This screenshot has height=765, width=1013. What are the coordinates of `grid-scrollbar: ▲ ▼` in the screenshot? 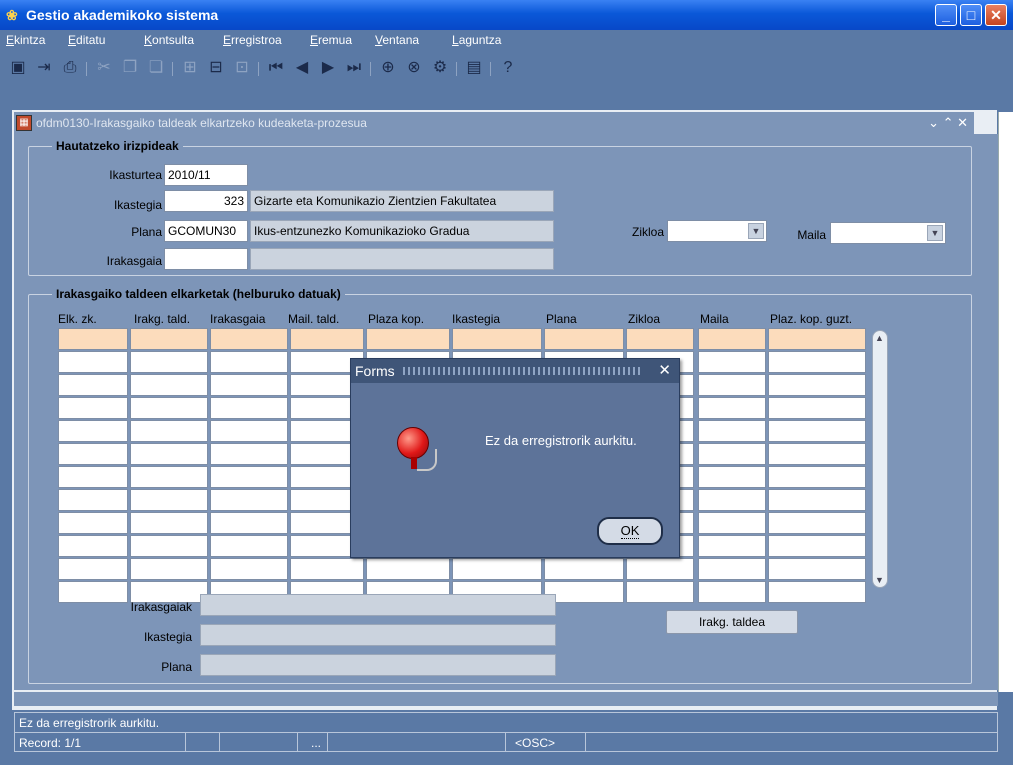 It's located at (880, 459).